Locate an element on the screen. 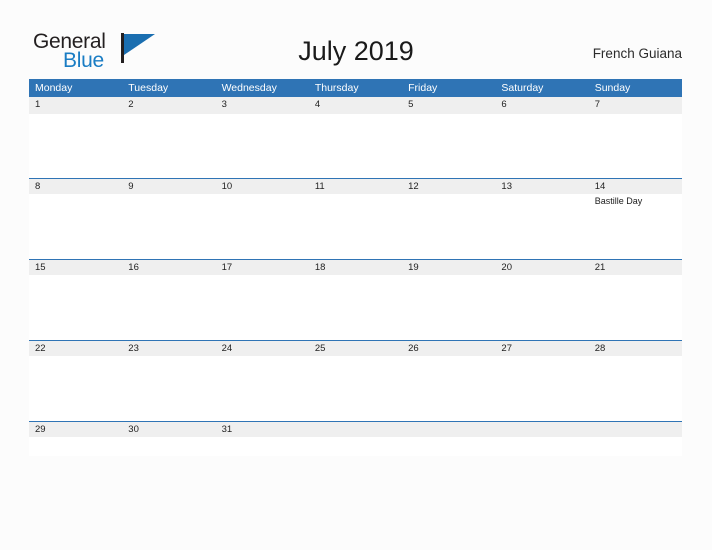 The image size is (712, 550). day-number: 19 is located at coordinates (448, 267).